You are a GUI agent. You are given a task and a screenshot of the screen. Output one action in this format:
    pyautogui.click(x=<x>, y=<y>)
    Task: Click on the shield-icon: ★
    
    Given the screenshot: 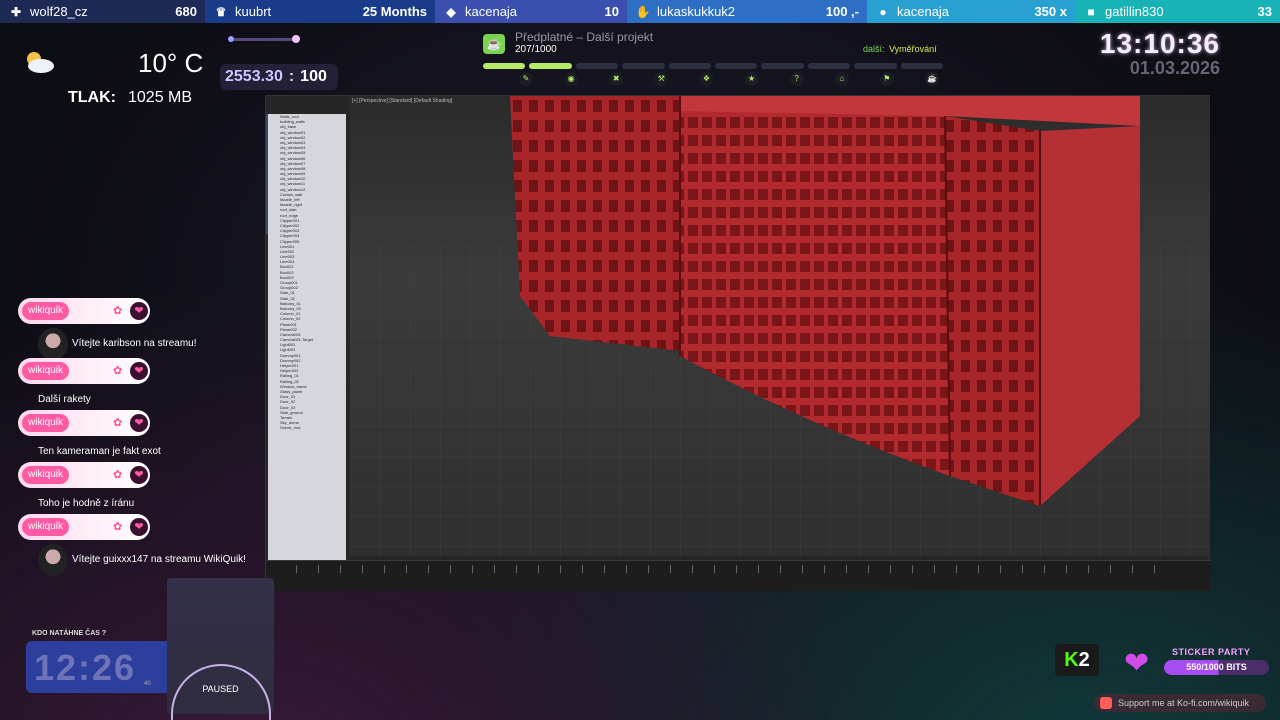 What is the action you would take?
    pyautogui.click(x=751, y=79)
    